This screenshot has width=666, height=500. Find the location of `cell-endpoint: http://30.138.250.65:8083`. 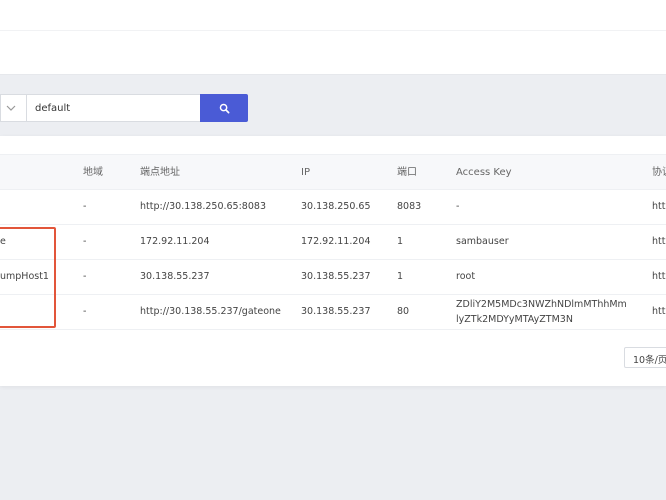

cell-endpoint: http://30.138.250.65:8083 is located at coordinates (203, 206).